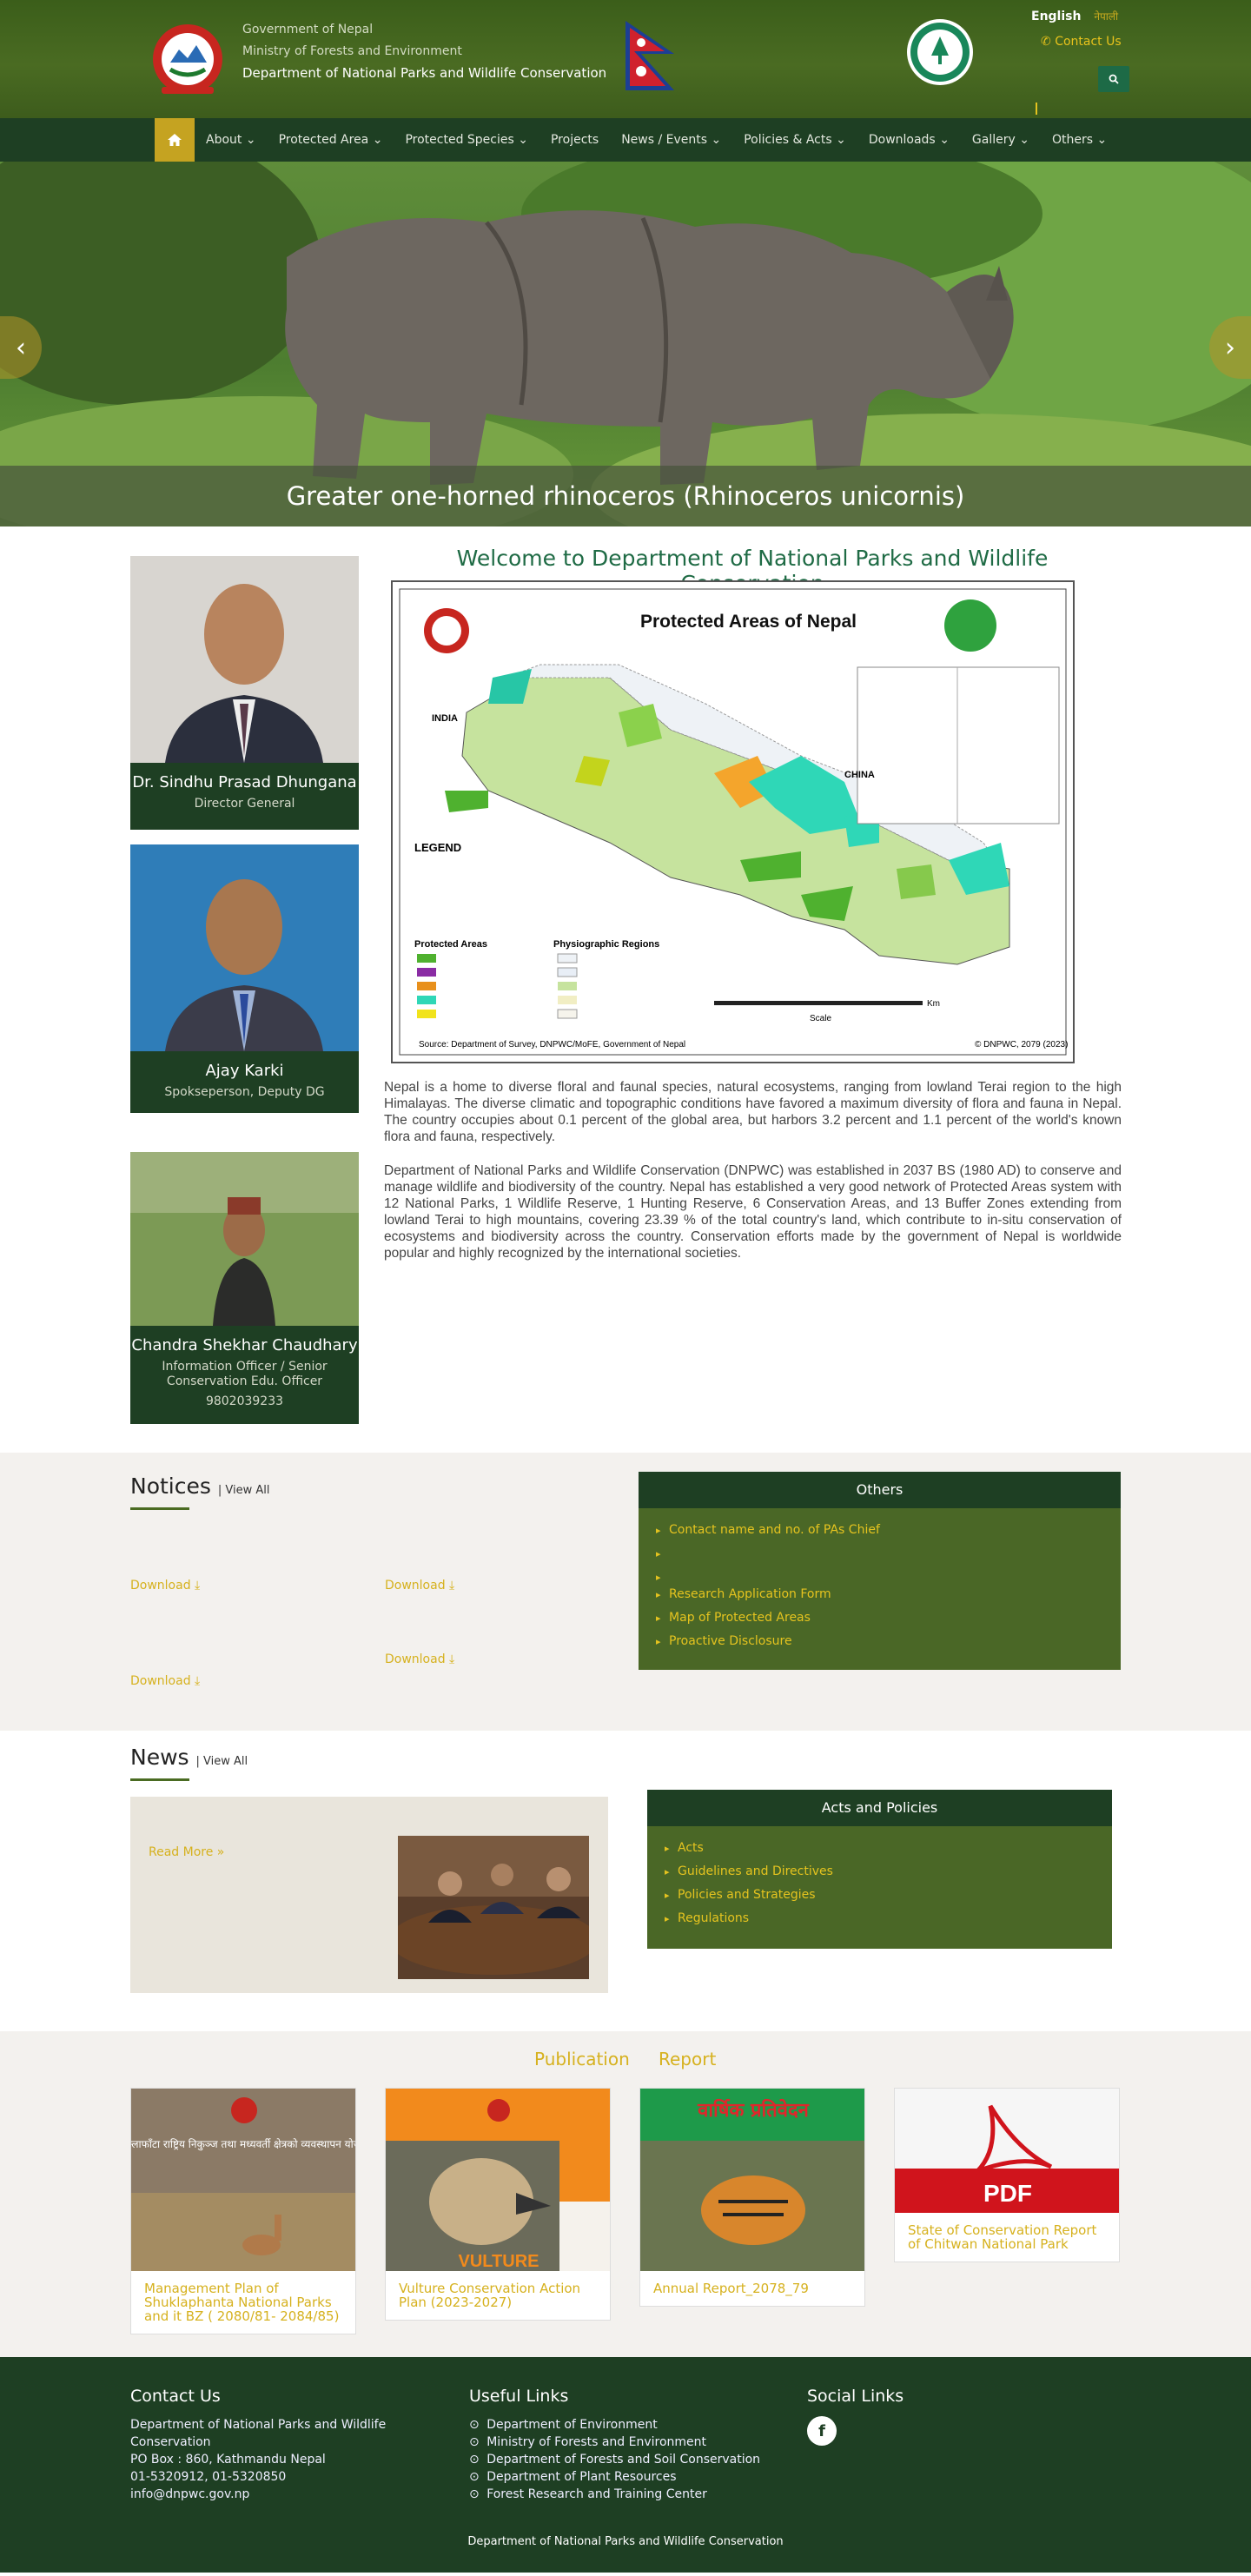 The width and height of the screenshot is (1251, 2576). I want to click on lang-nepali: नेपाली, so click(1106, 16).